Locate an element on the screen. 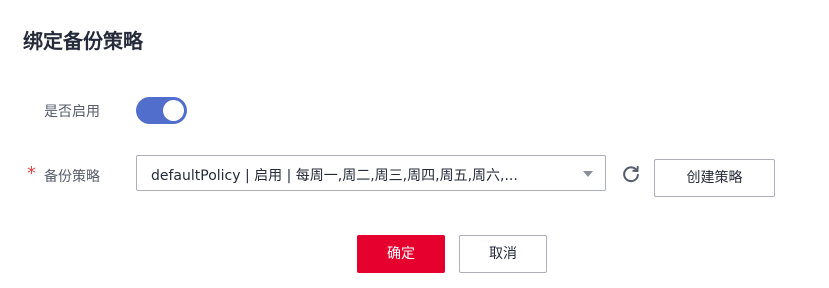 The image size is (829, 288). policy-label: 备份策略 is located at coordinates (72, 177).